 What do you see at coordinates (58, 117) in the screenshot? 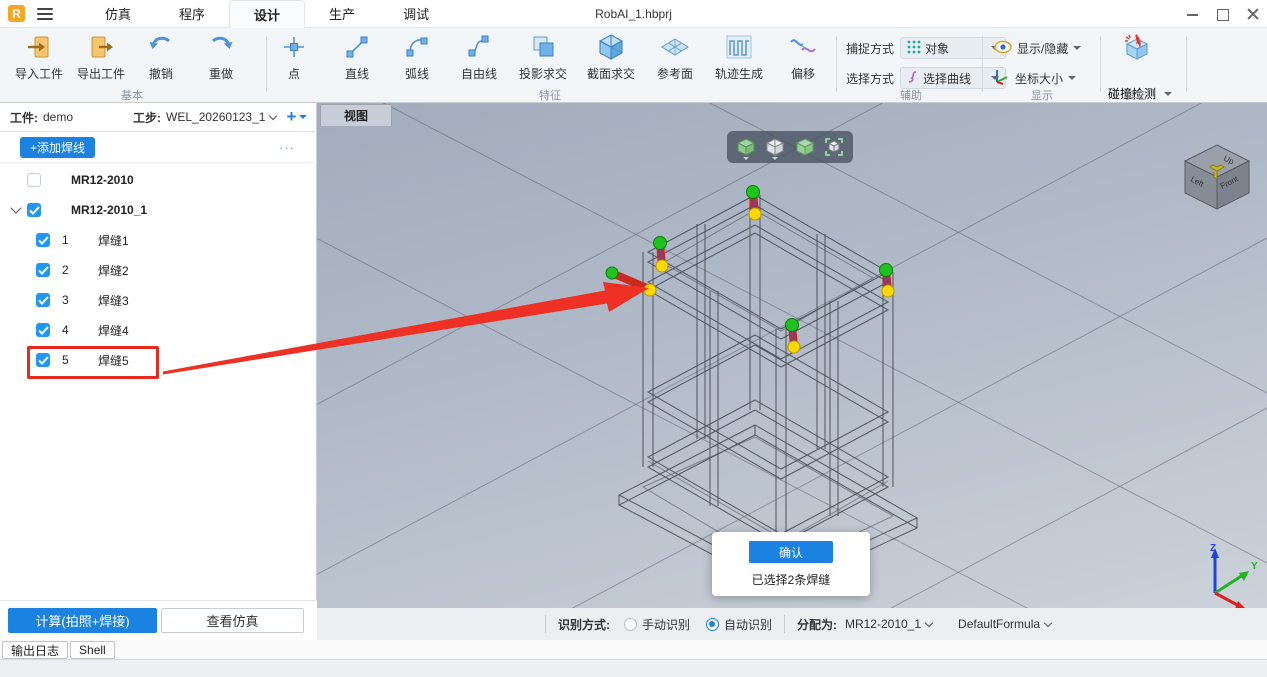
I see `workpiece-value: demo` at bounding box center [58, 117].